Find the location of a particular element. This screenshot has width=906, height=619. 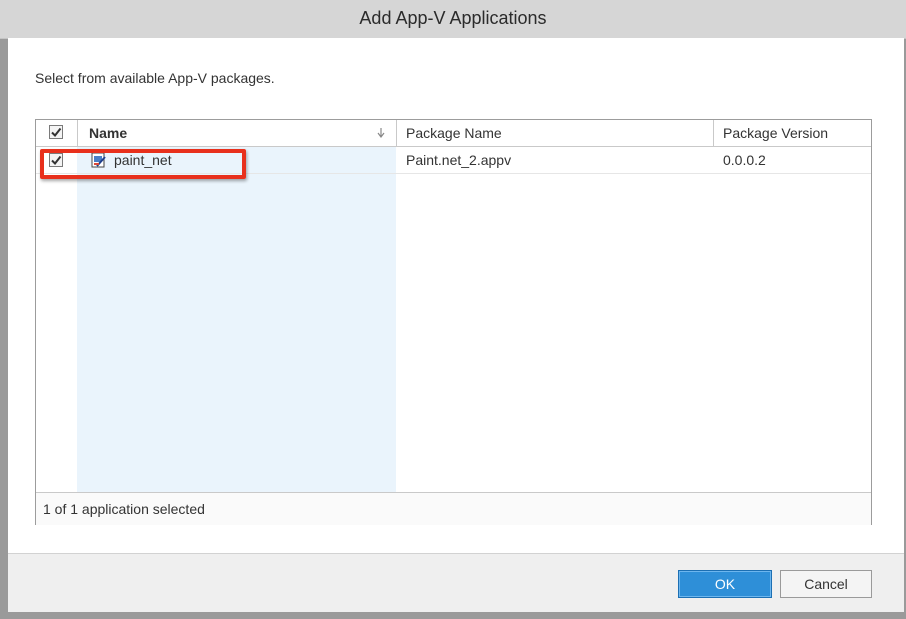

column-header-package-name-label: Package Name is located at coordinates (454, 133).